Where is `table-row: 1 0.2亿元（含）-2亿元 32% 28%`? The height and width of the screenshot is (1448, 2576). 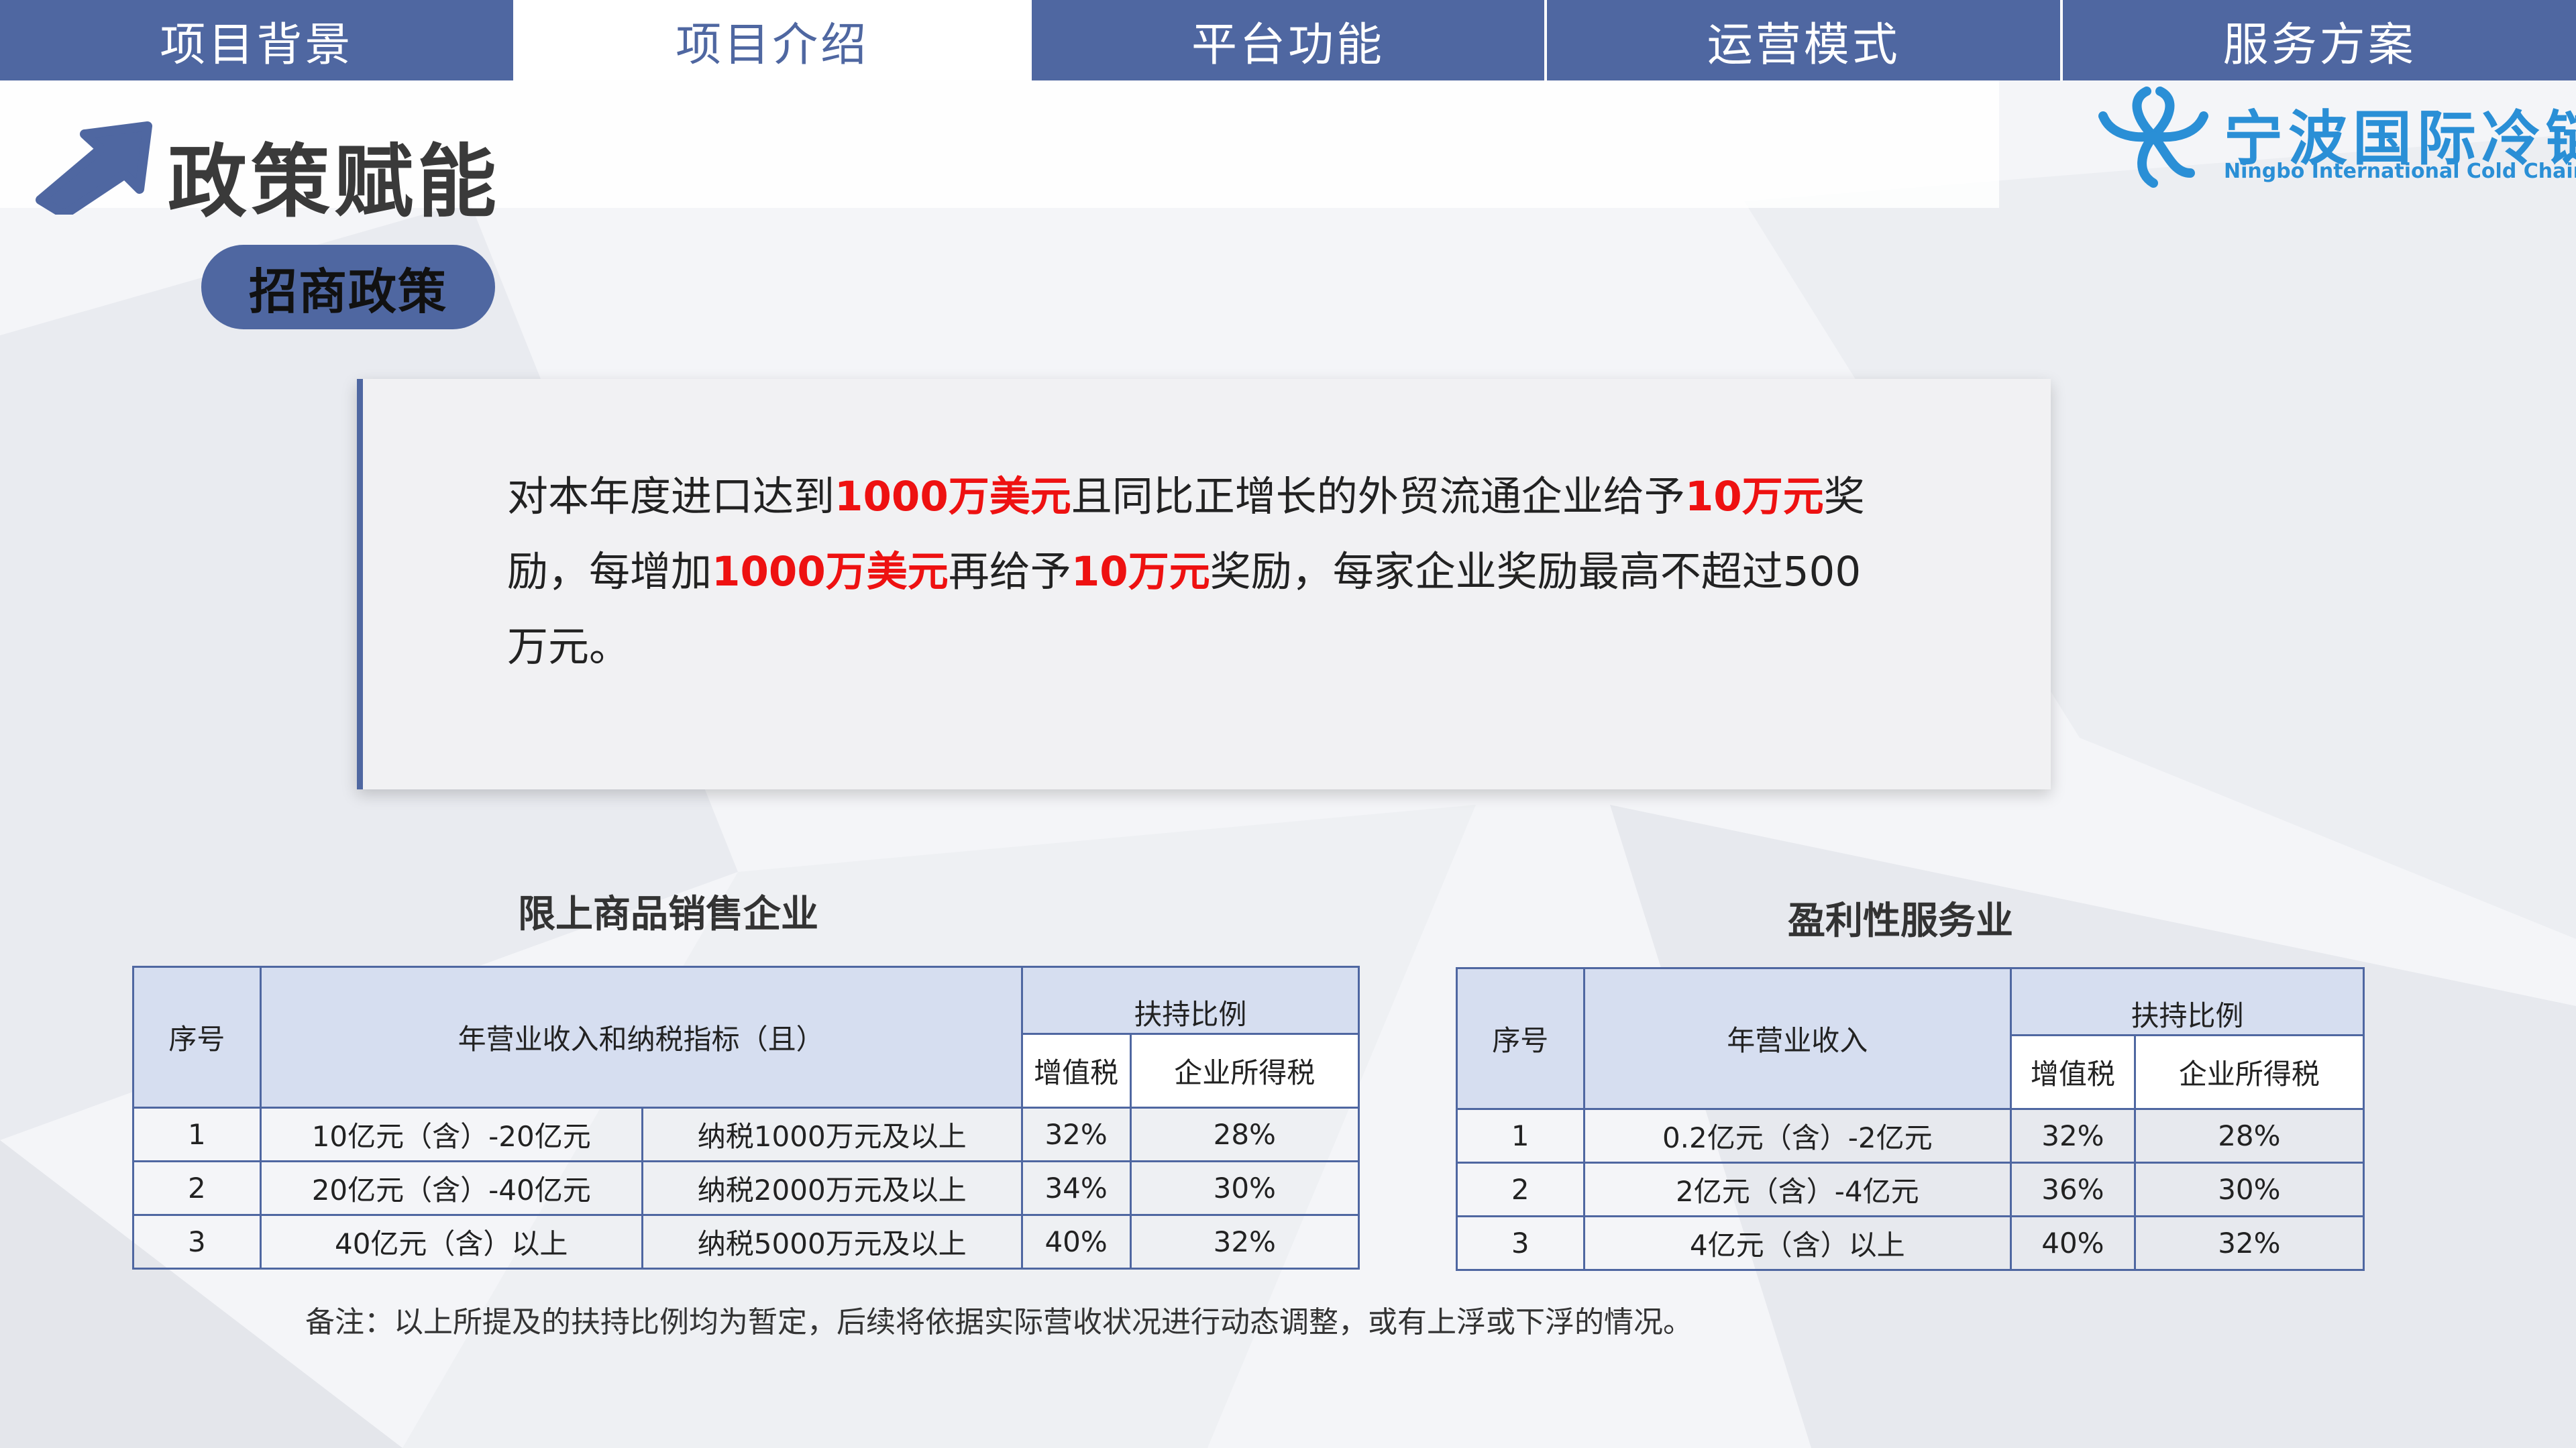
table-row: 1 0.2亿元（含）-2亿元 32% 28% is located at coordinates (1910, 1136).